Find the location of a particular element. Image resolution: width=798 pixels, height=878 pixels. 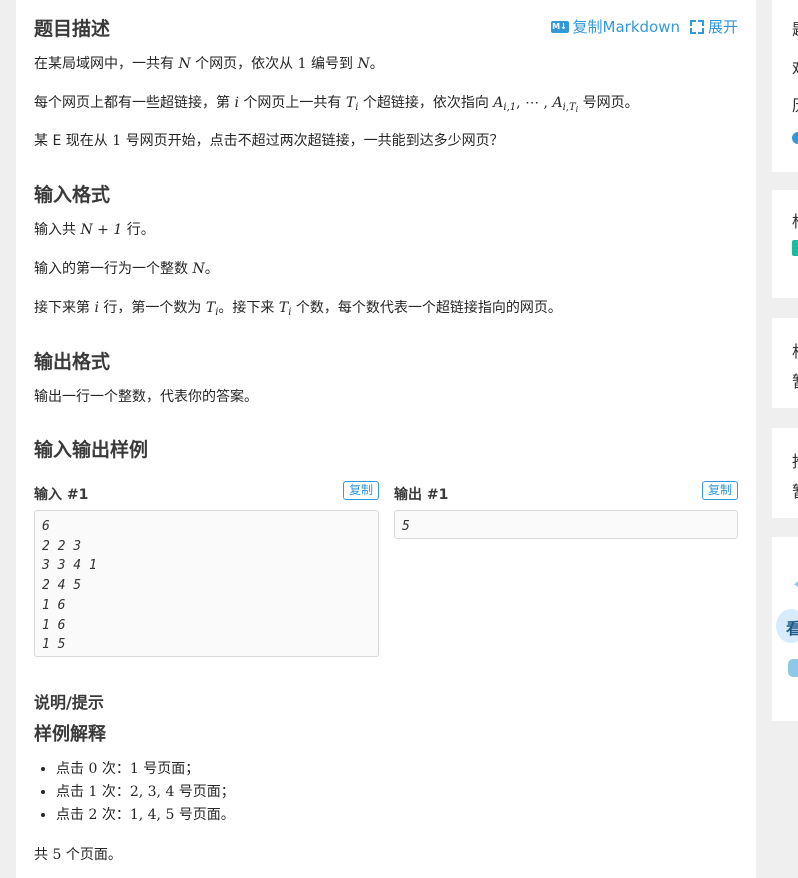

expand-label: 展开 is located at coordinates (722, 27).